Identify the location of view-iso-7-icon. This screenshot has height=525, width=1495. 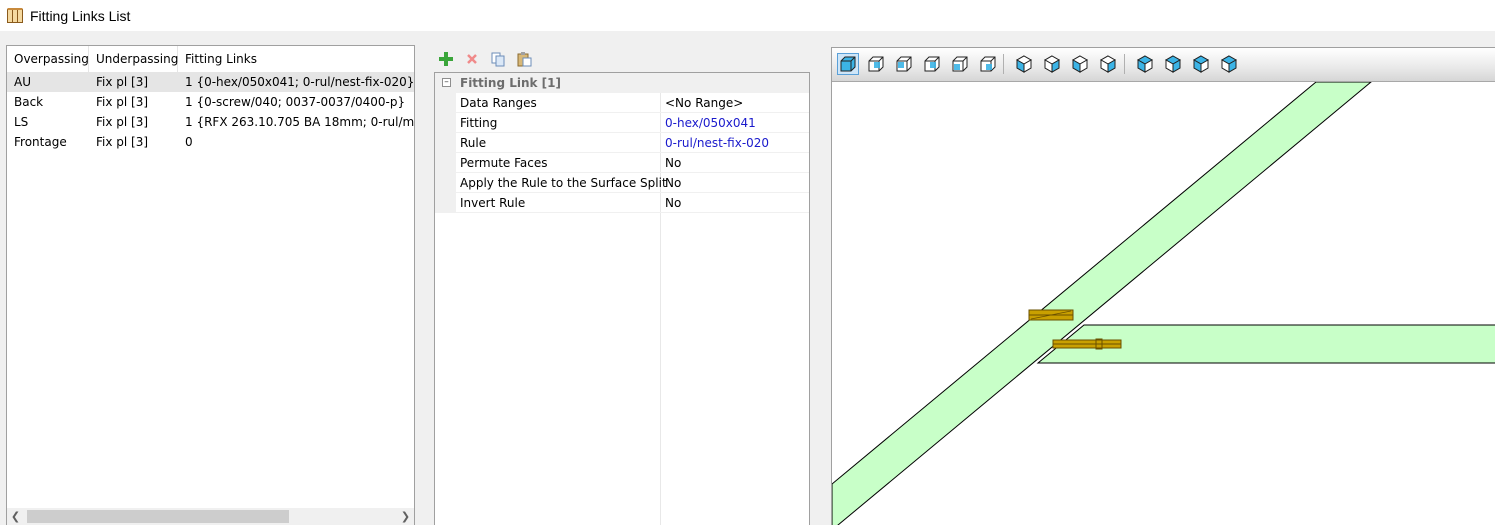
(1201, 64).